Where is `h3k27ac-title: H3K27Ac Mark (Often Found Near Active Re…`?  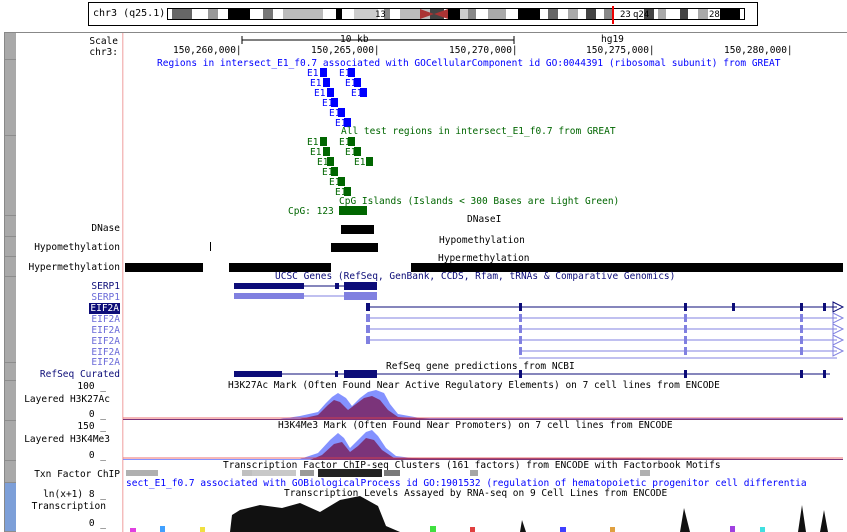
h3k27ac-title: H3K27Ac Mark (Often Found Near Active Re… is located at coordinates (474, 385).